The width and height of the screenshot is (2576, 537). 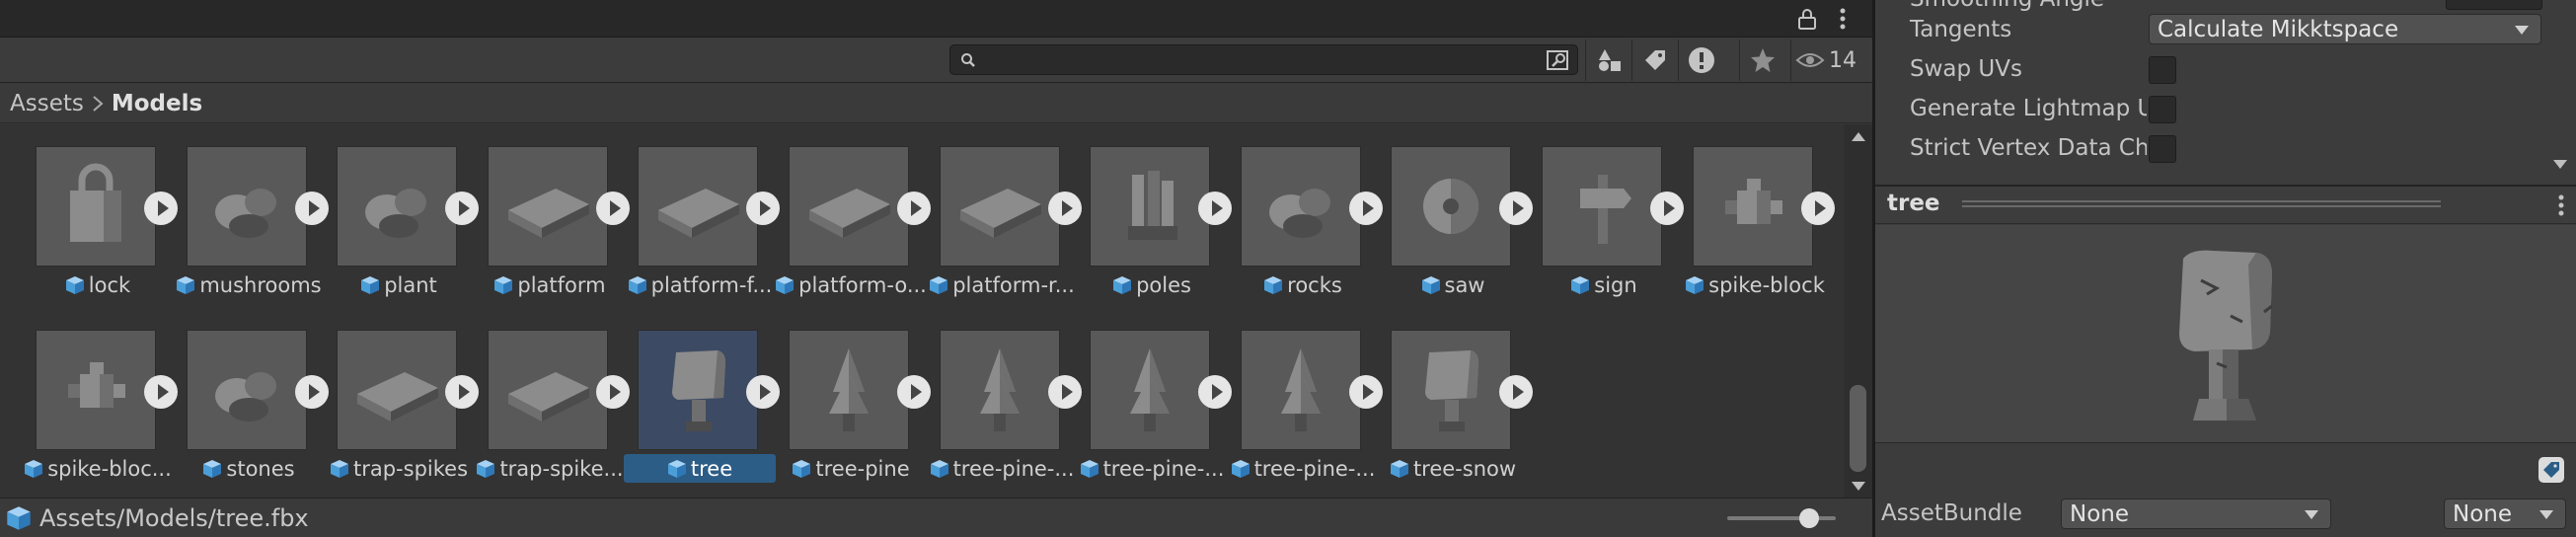 I want to click on scroll-up-arrow-icon, so click(x=1858, y=136).